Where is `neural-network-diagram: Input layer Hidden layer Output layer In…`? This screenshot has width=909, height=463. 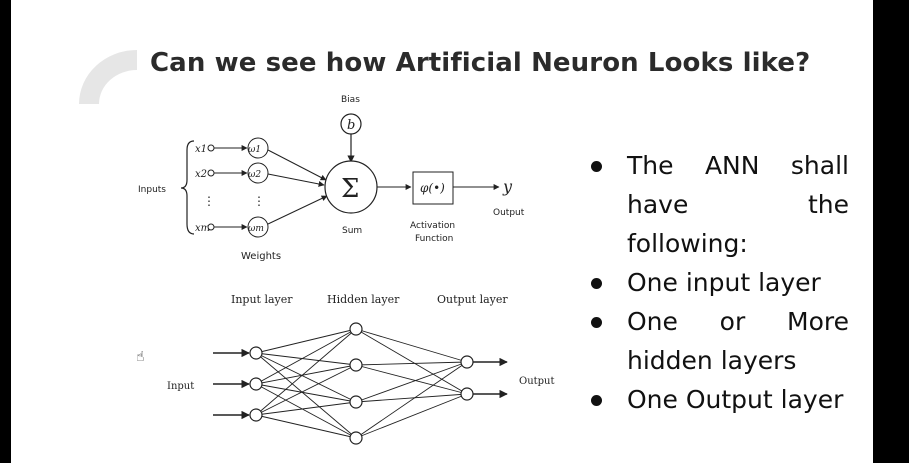 neural-network-diagram: Input layer Hidden layer Output layer In… is located at coordinates (361, 369).